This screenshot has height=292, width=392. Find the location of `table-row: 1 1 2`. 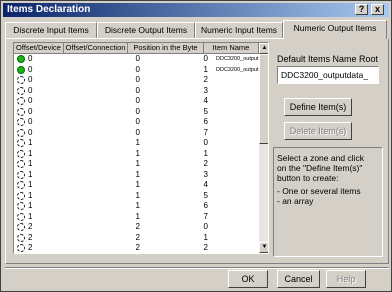

table-row: 1 1 2 is located at coordinates (136, 164).